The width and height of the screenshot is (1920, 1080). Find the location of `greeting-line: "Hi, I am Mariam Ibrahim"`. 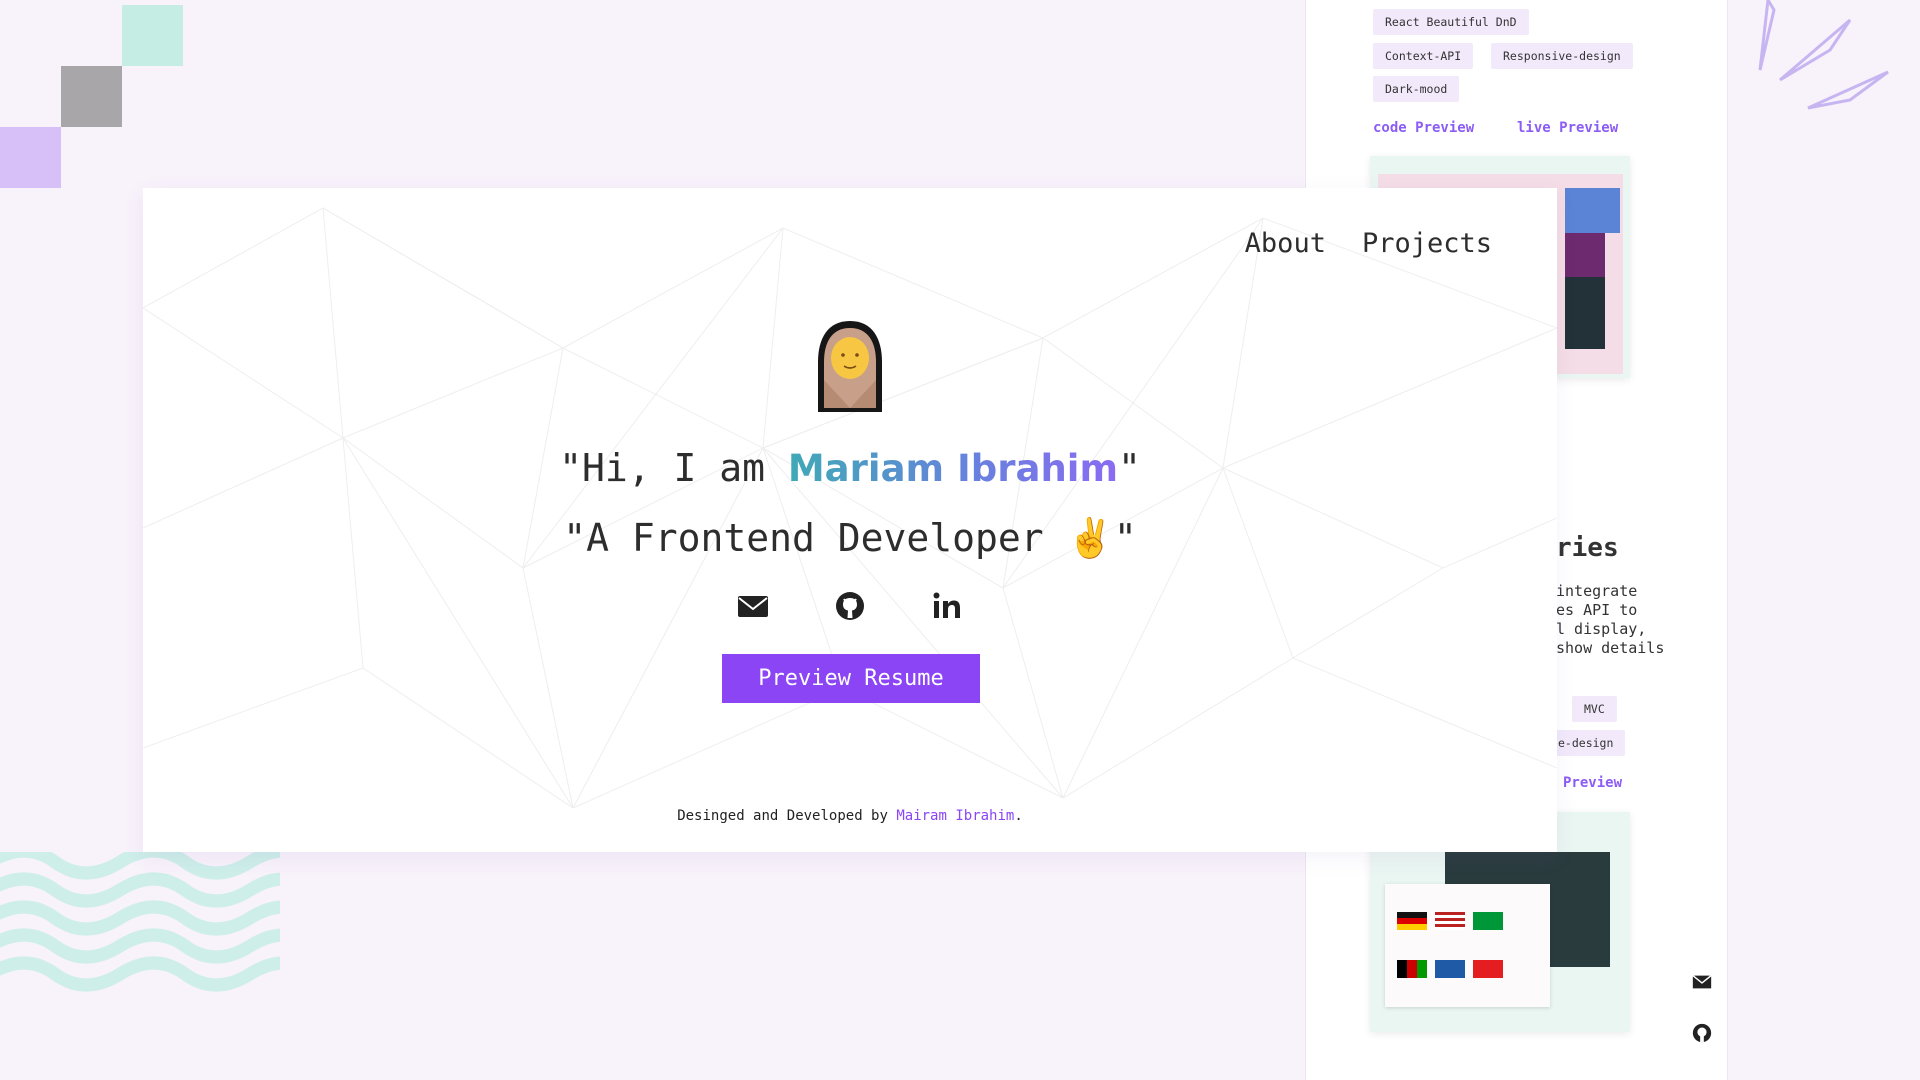

greeting-line: "Hi, I am Mariam Ibrahim" is located at coordinates (850, 468).